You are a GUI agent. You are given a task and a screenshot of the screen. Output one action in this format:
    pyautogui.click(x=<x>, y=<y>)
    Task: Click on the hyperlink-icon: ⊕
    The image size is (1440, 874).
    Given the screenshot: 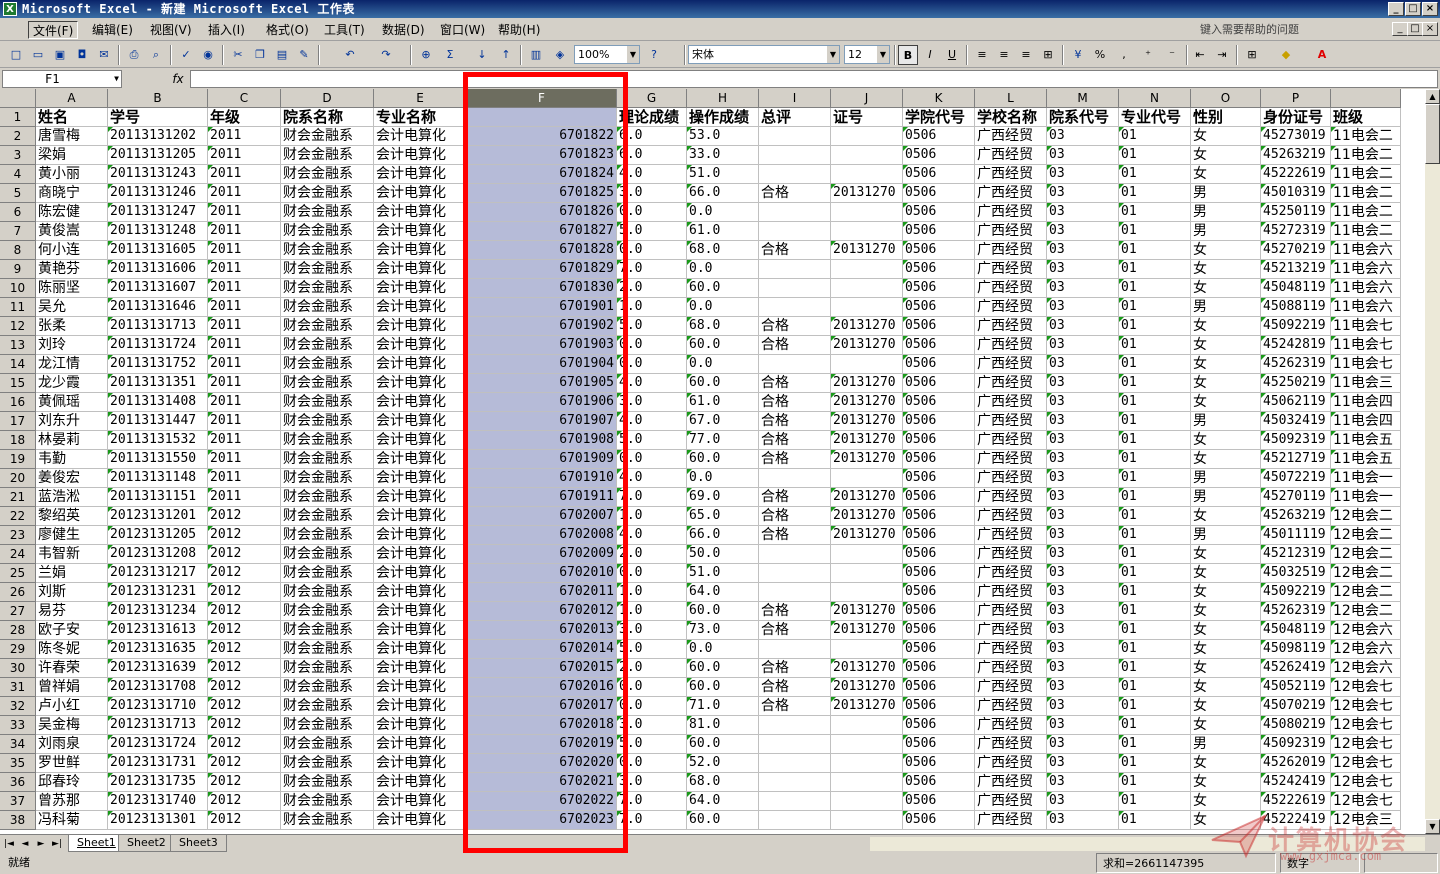 What is the action you would take?
    pyautogui.click(x=426, y=55)
    